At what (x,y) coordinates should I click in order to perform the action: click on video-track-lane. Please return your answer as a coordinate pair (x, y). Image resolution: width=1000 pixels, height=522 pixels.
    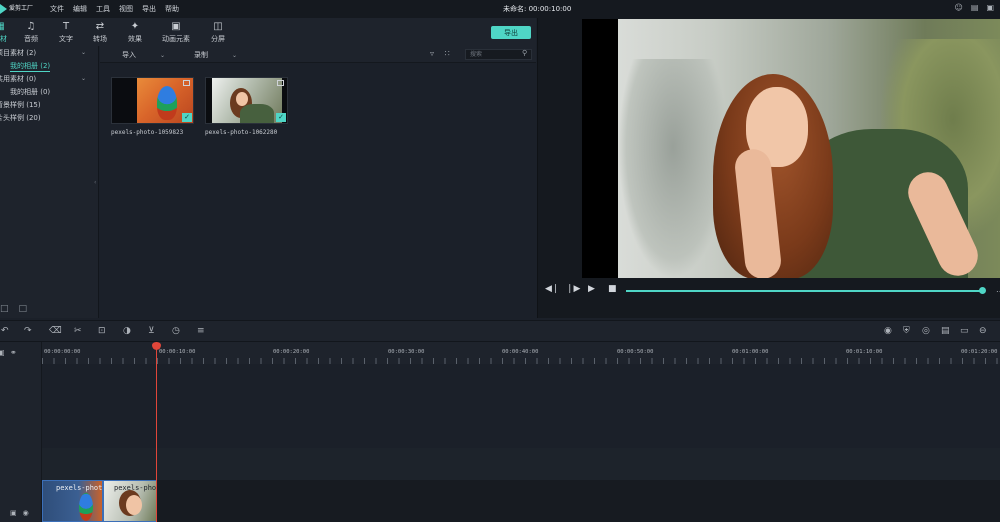
    Looking at the image, I should click on (521, 501).